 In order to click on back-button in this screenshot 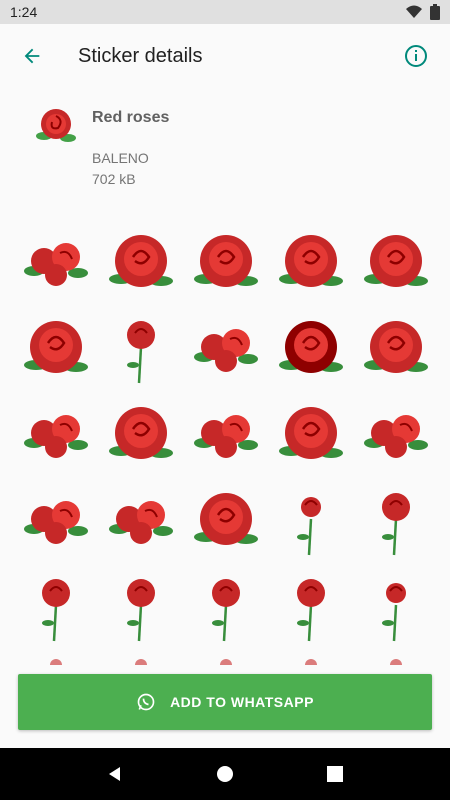, I will do `click(32, 56)`.